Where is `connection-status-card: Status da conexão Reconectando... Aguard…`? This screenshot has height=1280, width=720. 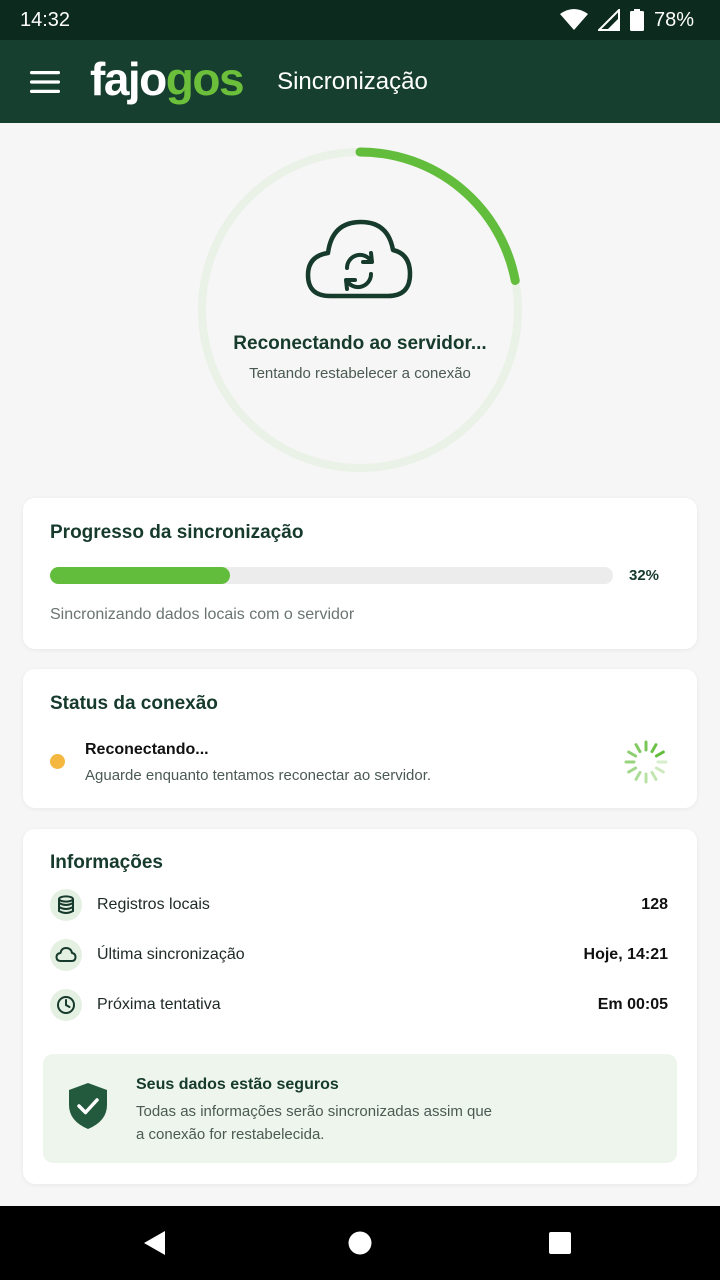
connection-status-card: Status da conexão Reconectando... Aguard… is located at coordinates (360, 738).